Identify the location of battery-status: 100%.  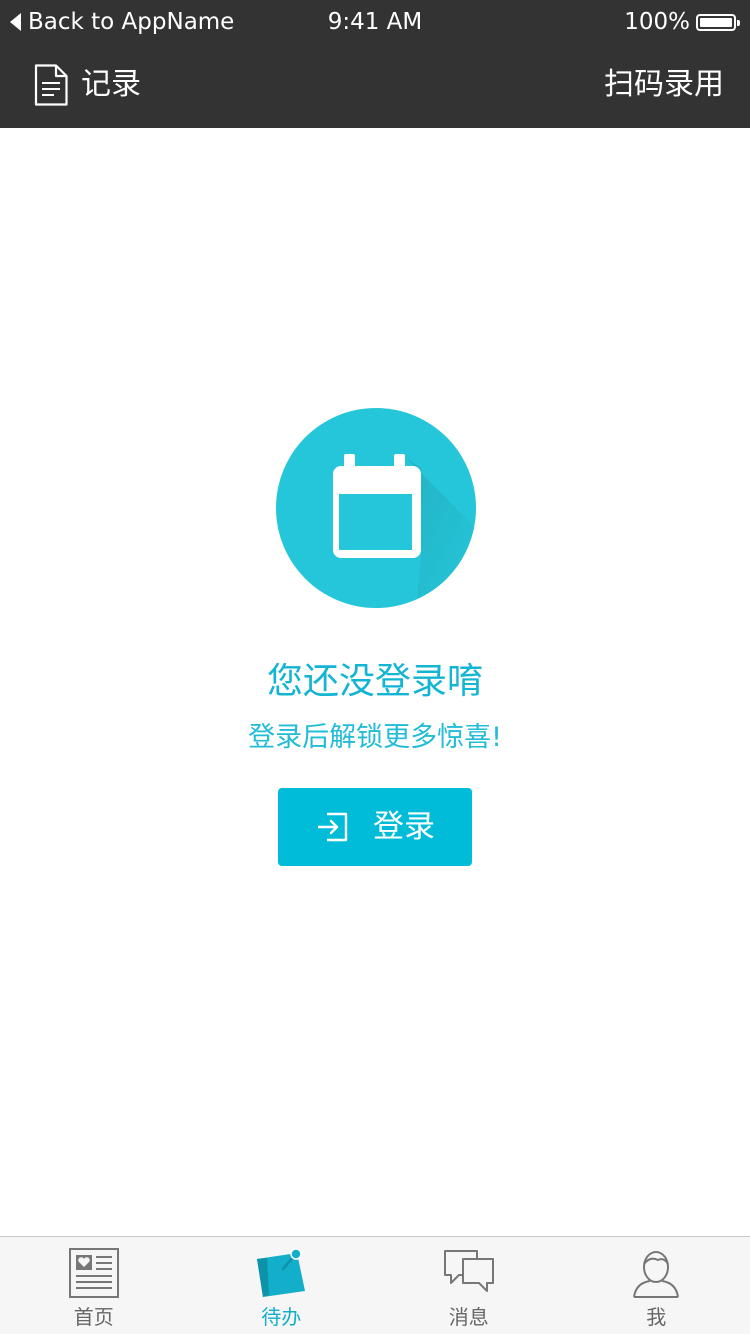
(682, 22).